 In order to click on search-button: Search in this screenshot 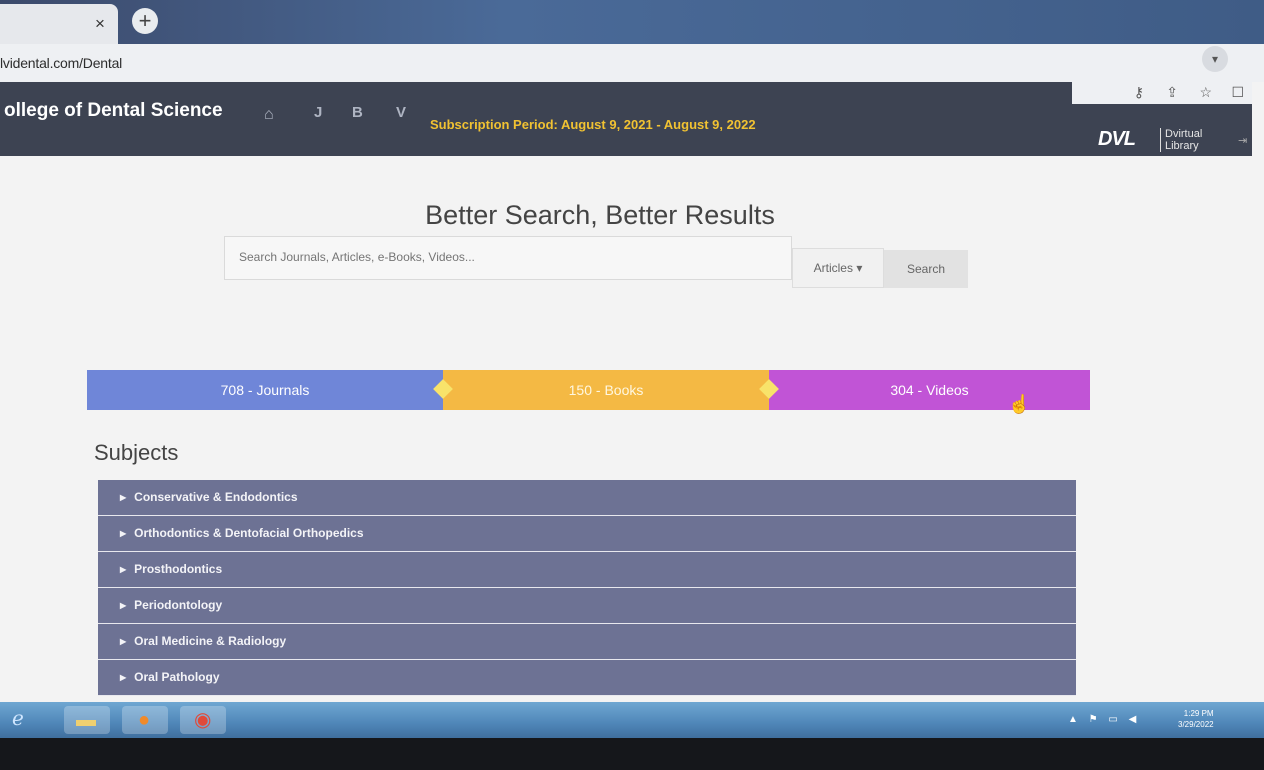, I will do `click(926, 269)`.